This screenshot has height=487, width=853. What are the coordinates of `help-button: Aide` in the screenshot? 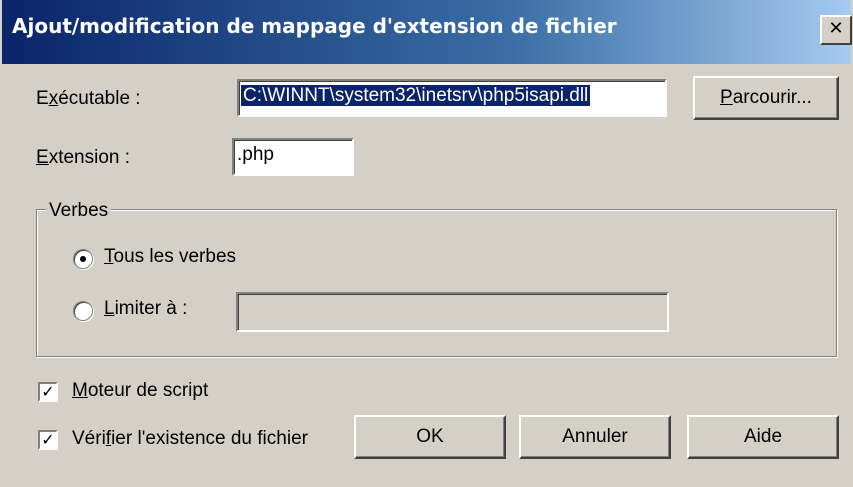 It's located at (763, 437).